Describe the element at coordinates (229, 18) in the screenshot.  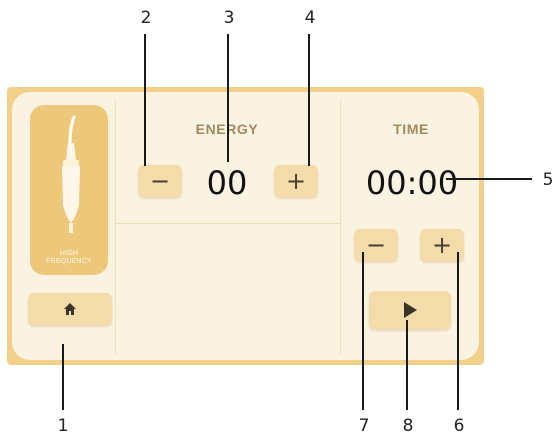
I see `callout-3: 3` at that location.